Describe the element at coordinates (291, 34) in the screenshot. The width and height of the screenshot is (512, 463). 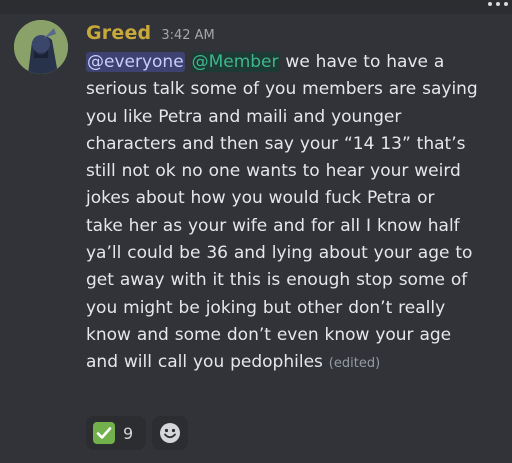
I see `message-header: Greed 3:42 AM` at that location.